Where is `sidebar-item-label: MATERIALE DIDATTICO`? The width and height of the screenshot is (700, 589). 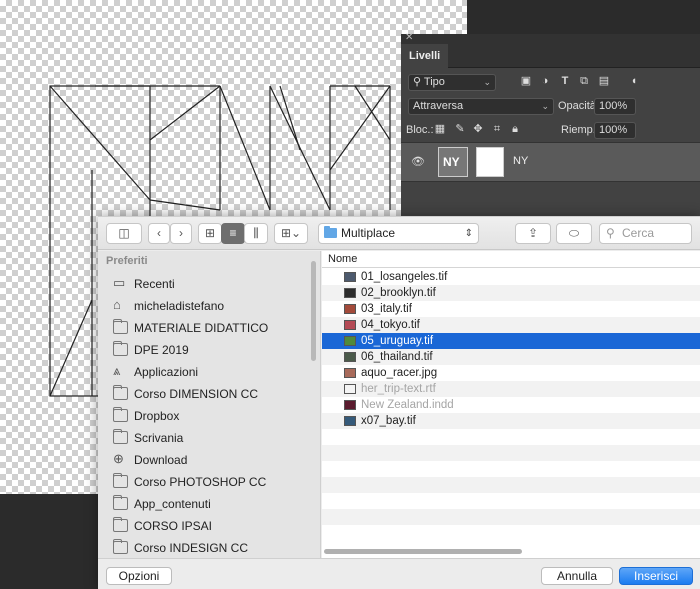 sidebar-item-label: MATERIALE DIDATTICO is located at coordinates (201, 328).